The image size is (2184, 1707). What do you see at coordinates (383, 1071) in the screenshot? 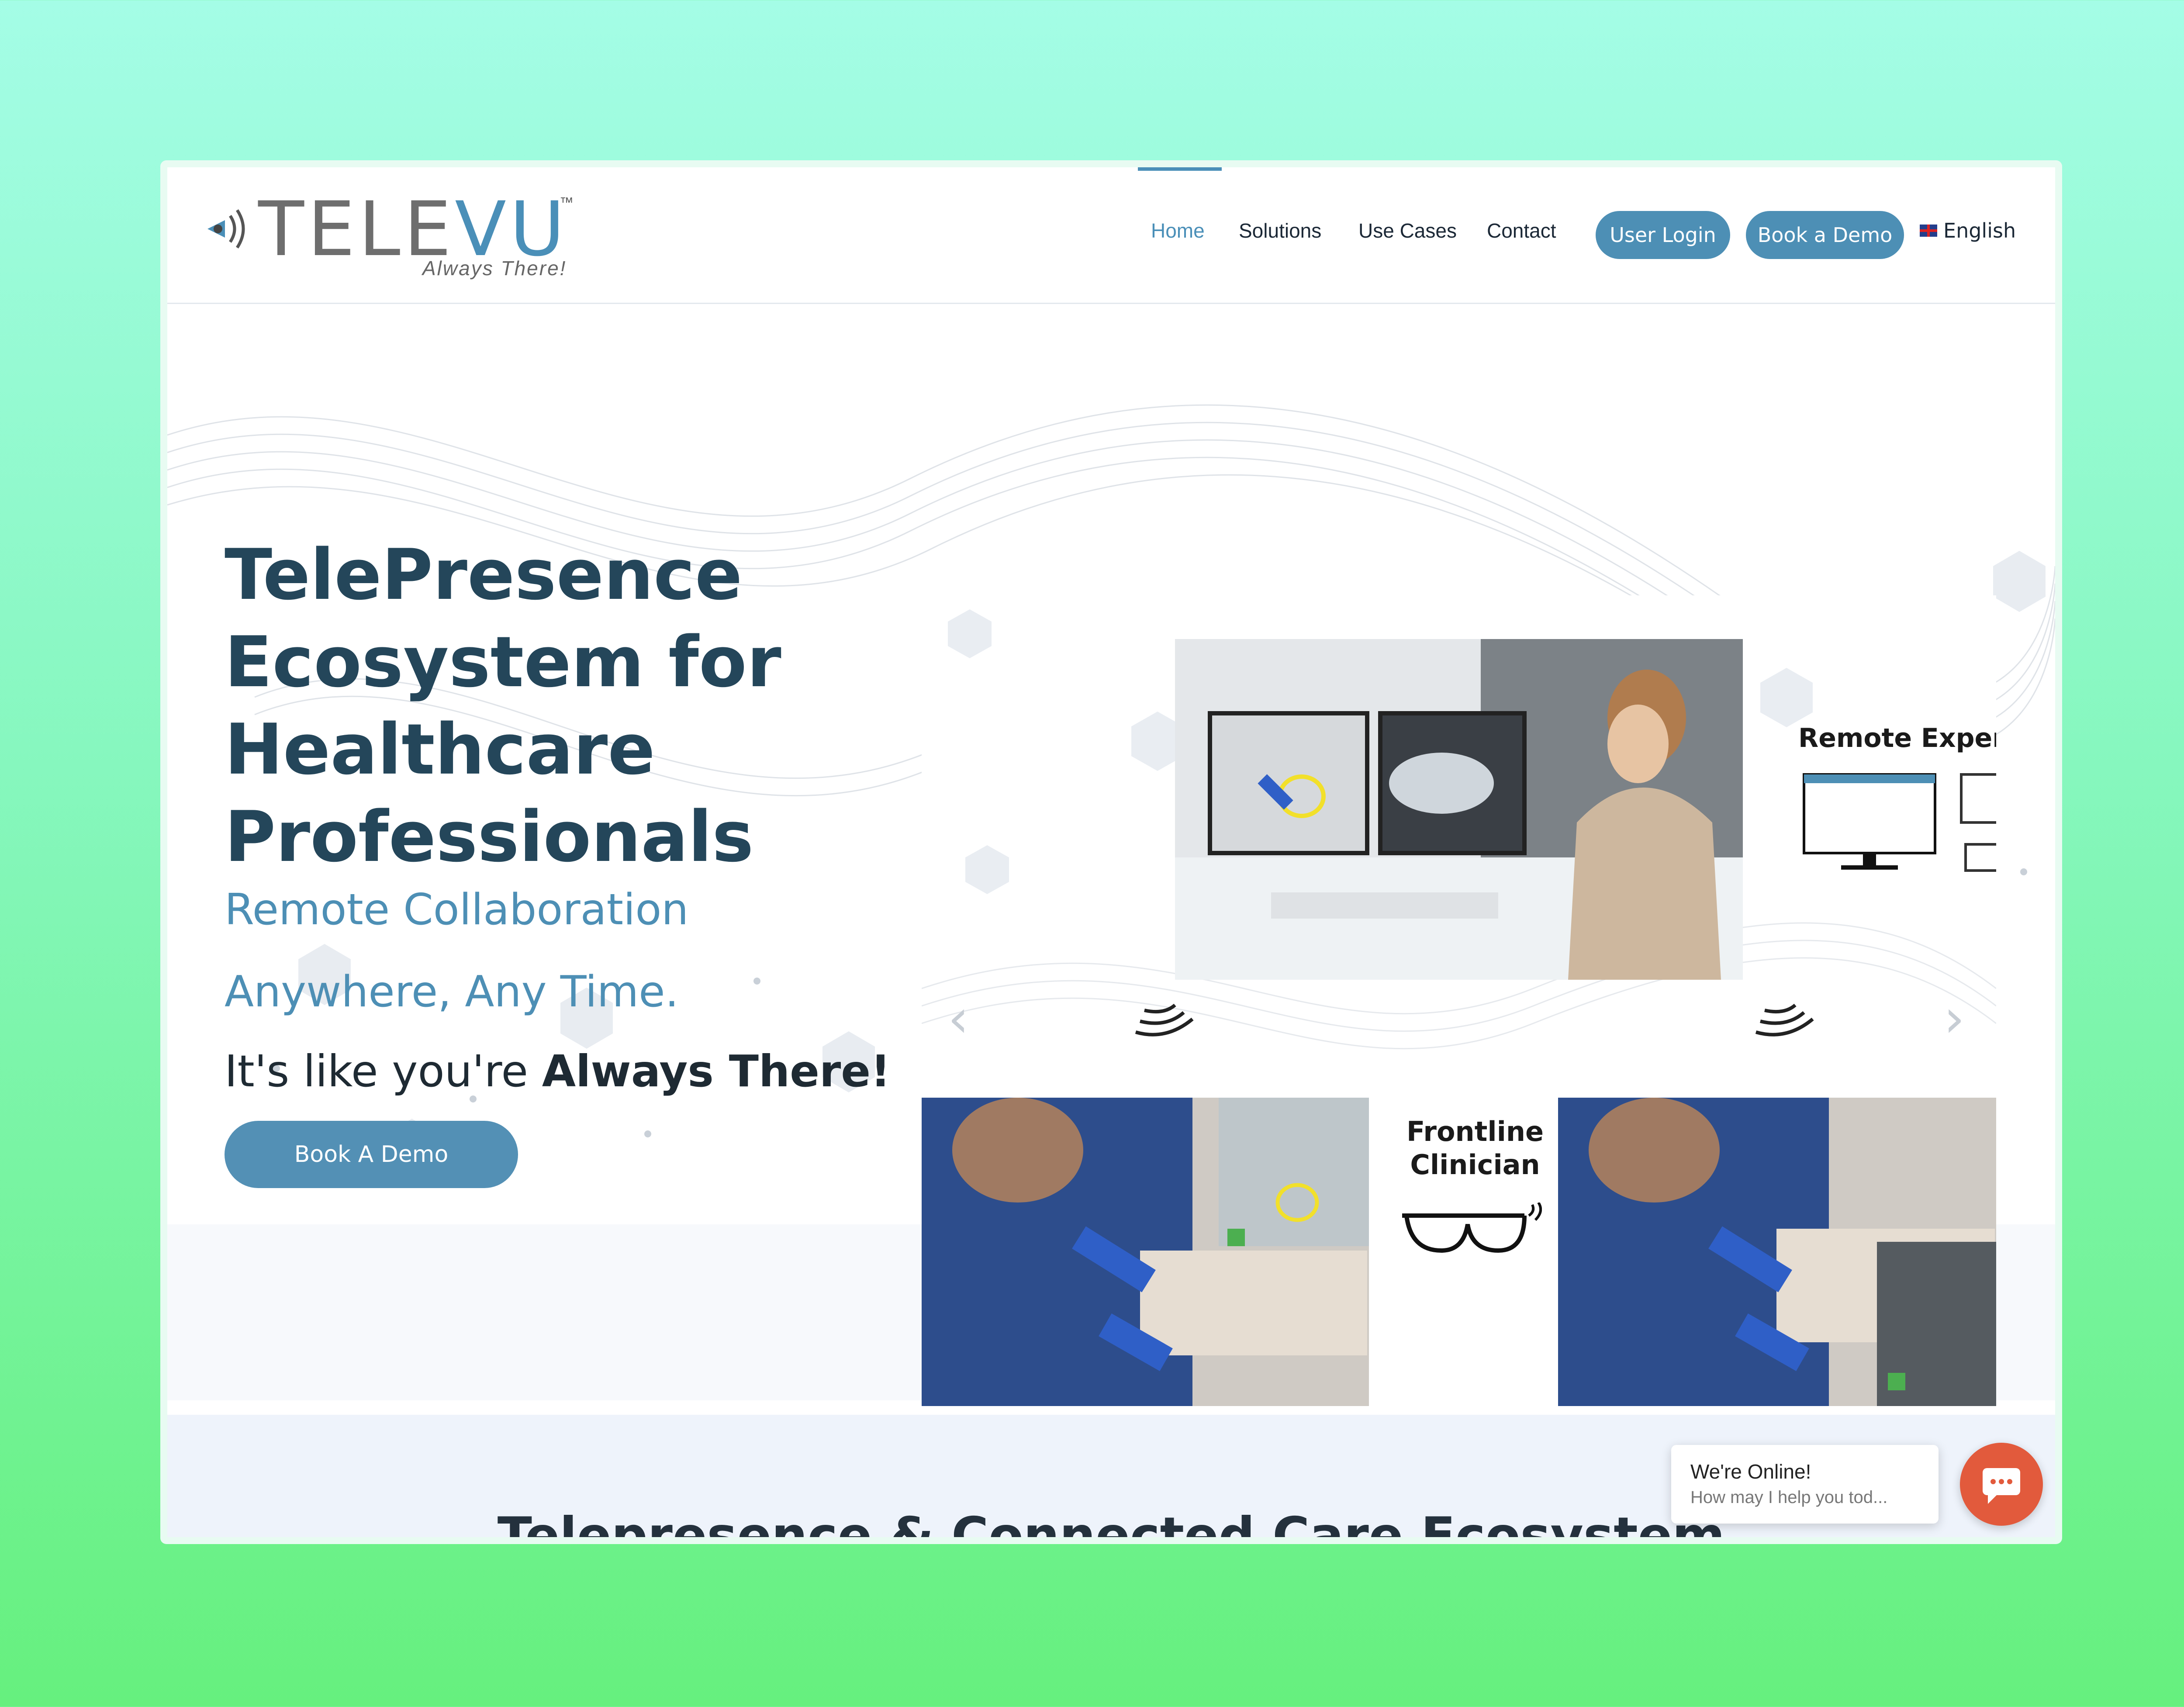
I see `hero-tagline-prefix: It's like you're` at bounding box center [383, 1071].